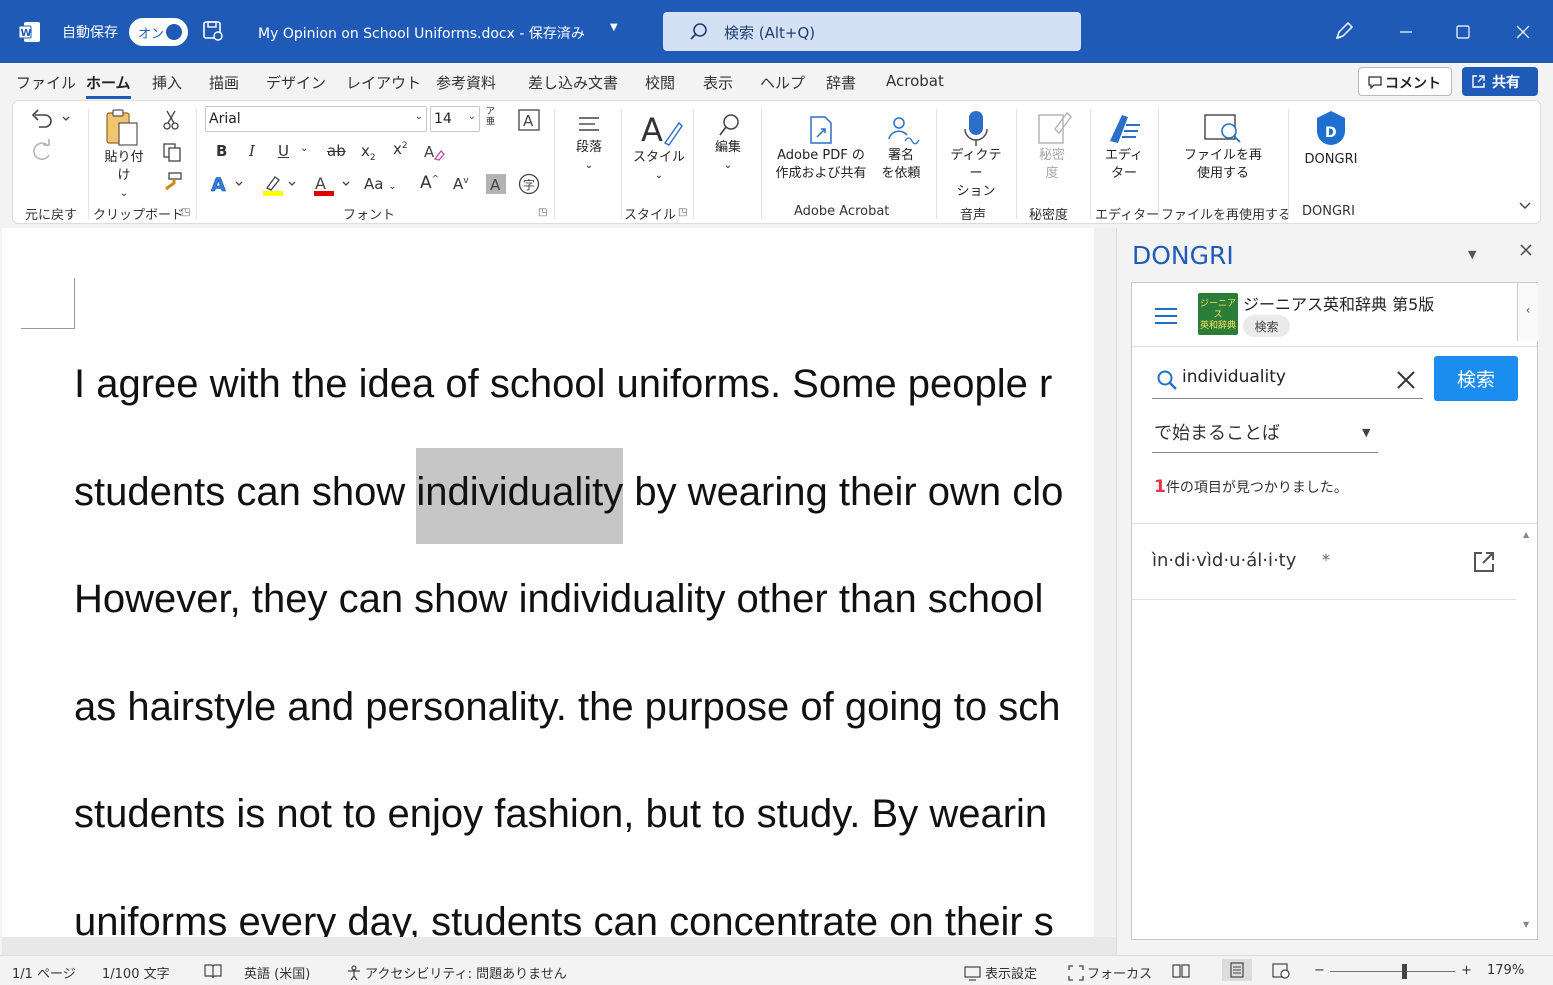 Image resolution: width=1553 pixels, height=985 pixels. What do you see at coordinates (520, 496) in the screenshot?
I see `selected-word: individuality` at bounding box center [520, 496].